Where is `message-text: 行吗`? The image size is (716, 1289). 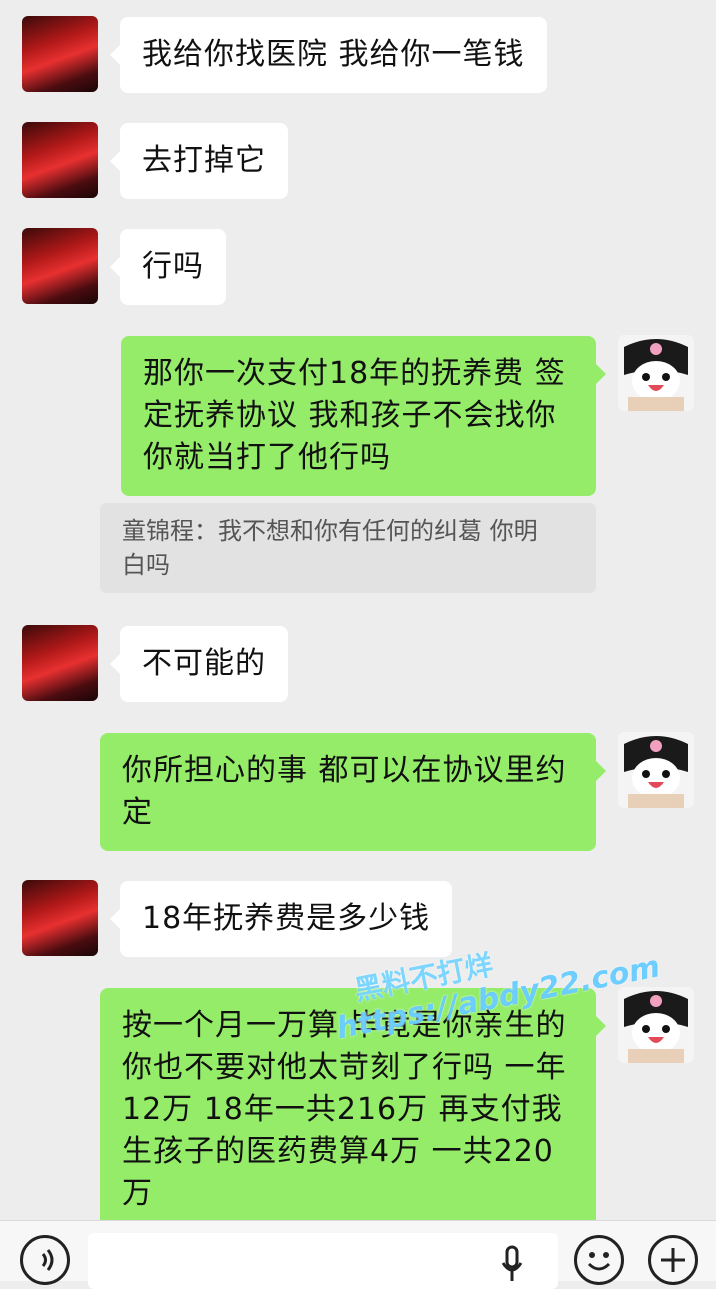
message-text: 行吗 is located at coordinates (173, 266).